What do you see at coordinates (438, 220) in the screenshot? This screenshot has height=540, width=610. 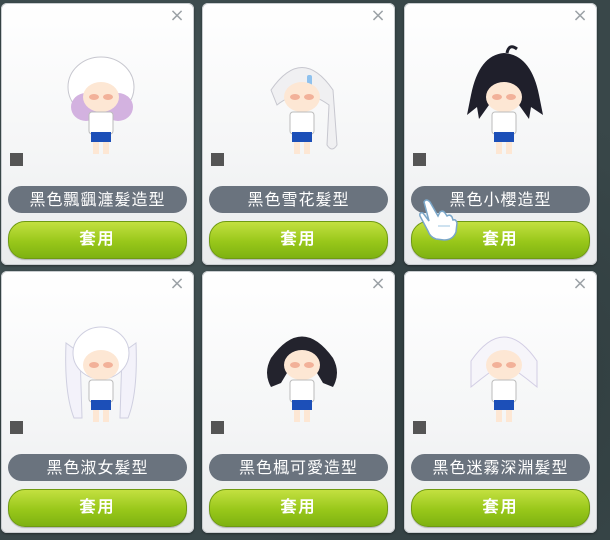 I see `hand-pointer-icon` at bounding box center [438, 220].